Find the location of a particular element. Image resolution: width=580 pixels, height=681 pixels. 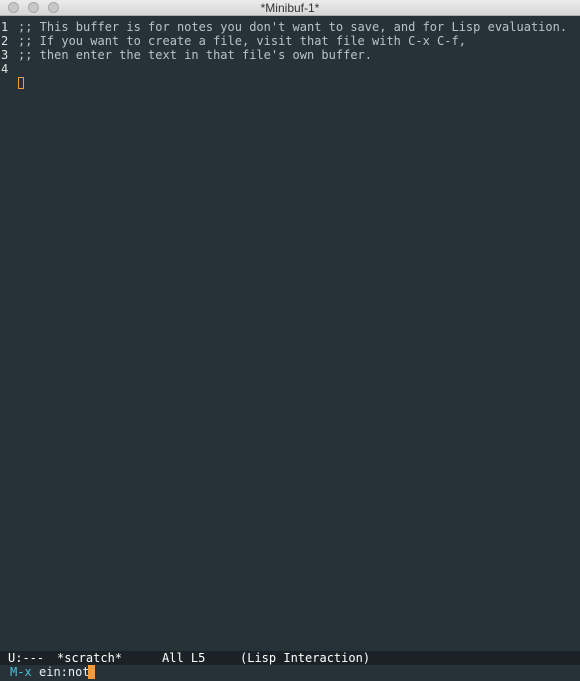

minibuffer: M-x ein:not is located at coordinates (290, 673).